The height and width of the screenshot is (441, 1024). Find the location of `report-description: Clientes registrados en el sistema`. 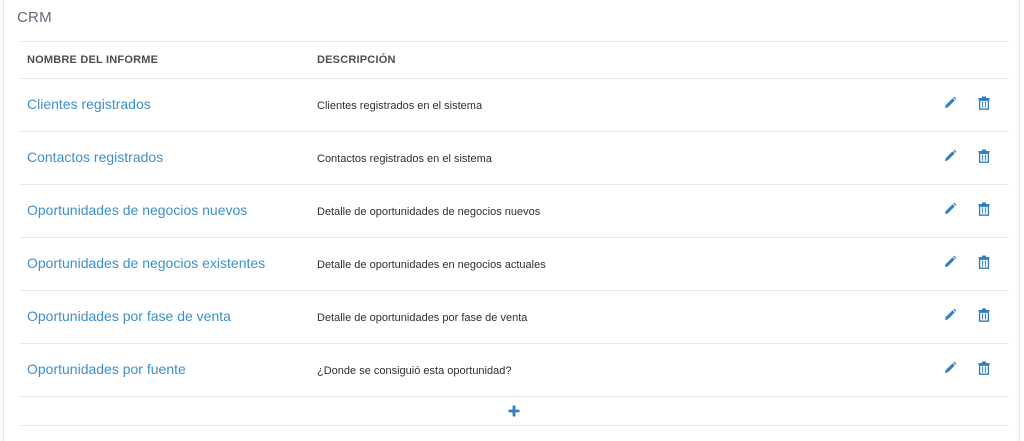

report-description: Clientes registrados en el sistema is located at coordinates (400, 106).